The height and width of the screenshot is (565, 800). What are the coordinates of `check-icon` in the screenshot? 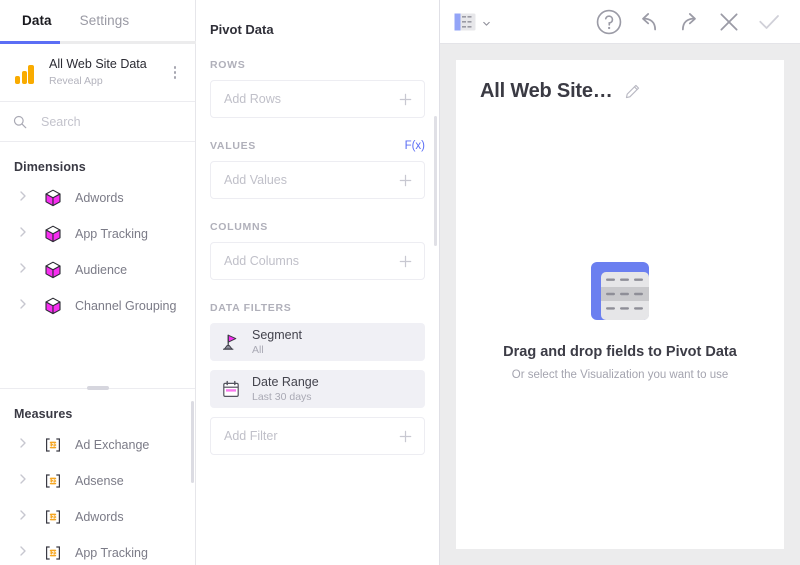 It's located at (769, 22).